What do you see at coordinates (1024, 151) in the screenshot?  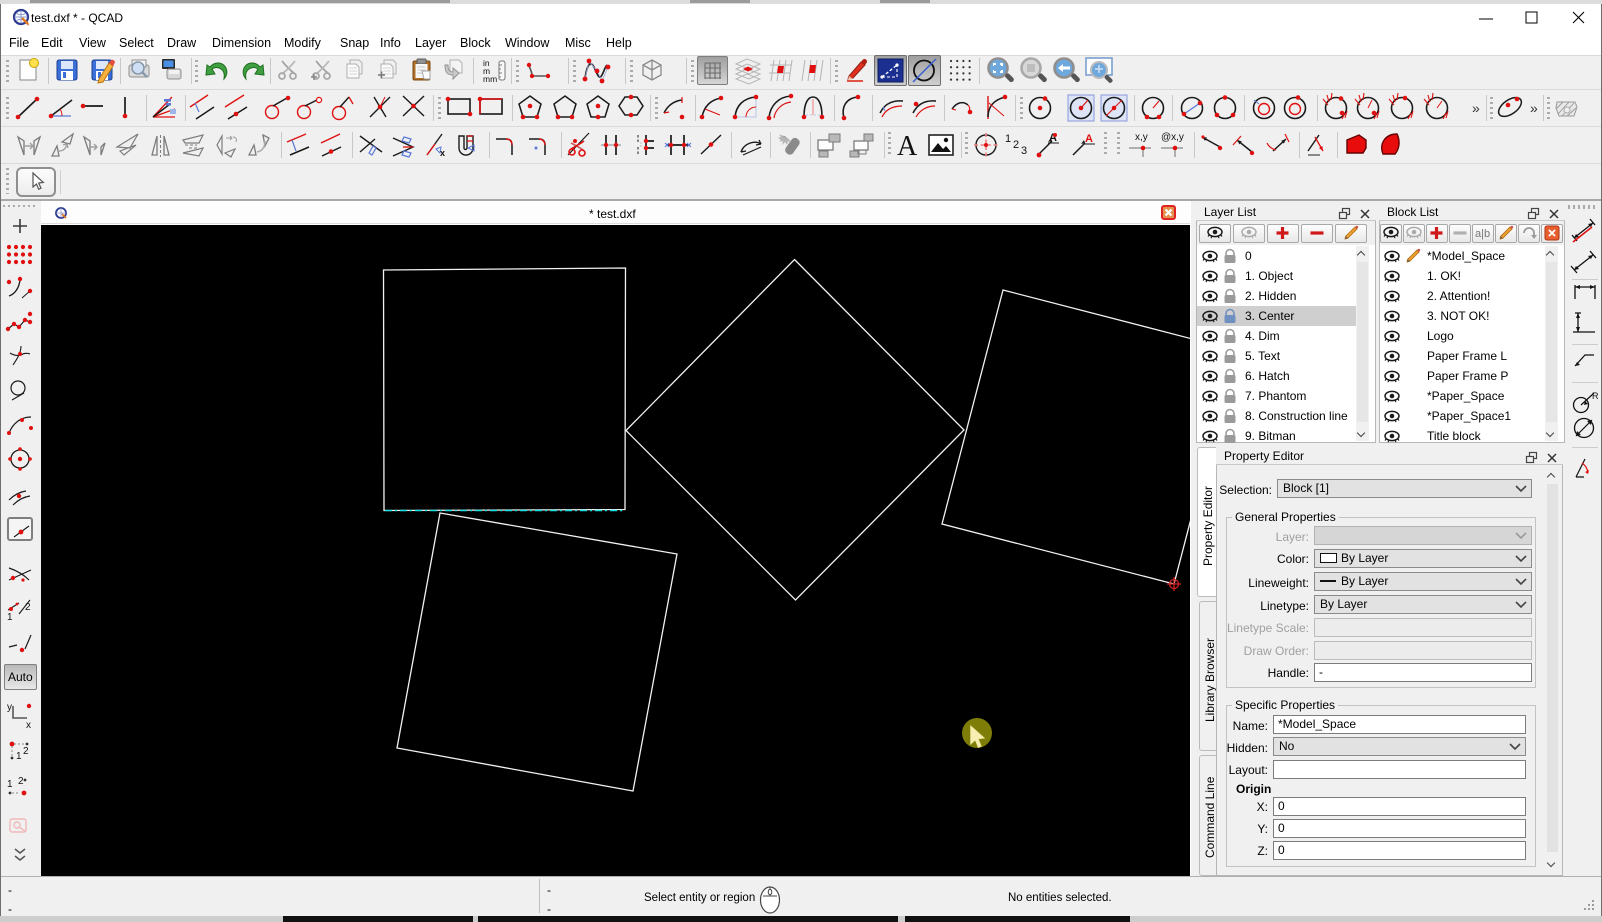 I see `svg-text: 3` at bounding box center [1024, 151].